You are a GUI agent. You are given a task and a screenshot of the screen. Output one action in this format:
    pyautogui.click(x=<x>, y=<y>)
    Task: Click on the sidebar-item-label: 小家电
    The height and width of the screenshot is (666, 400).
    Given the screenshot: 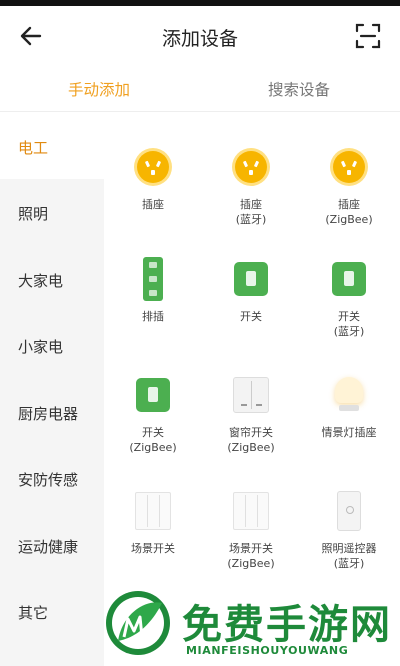 What is the action you would take?
    pyautogui.click(x=41, y=347)
    